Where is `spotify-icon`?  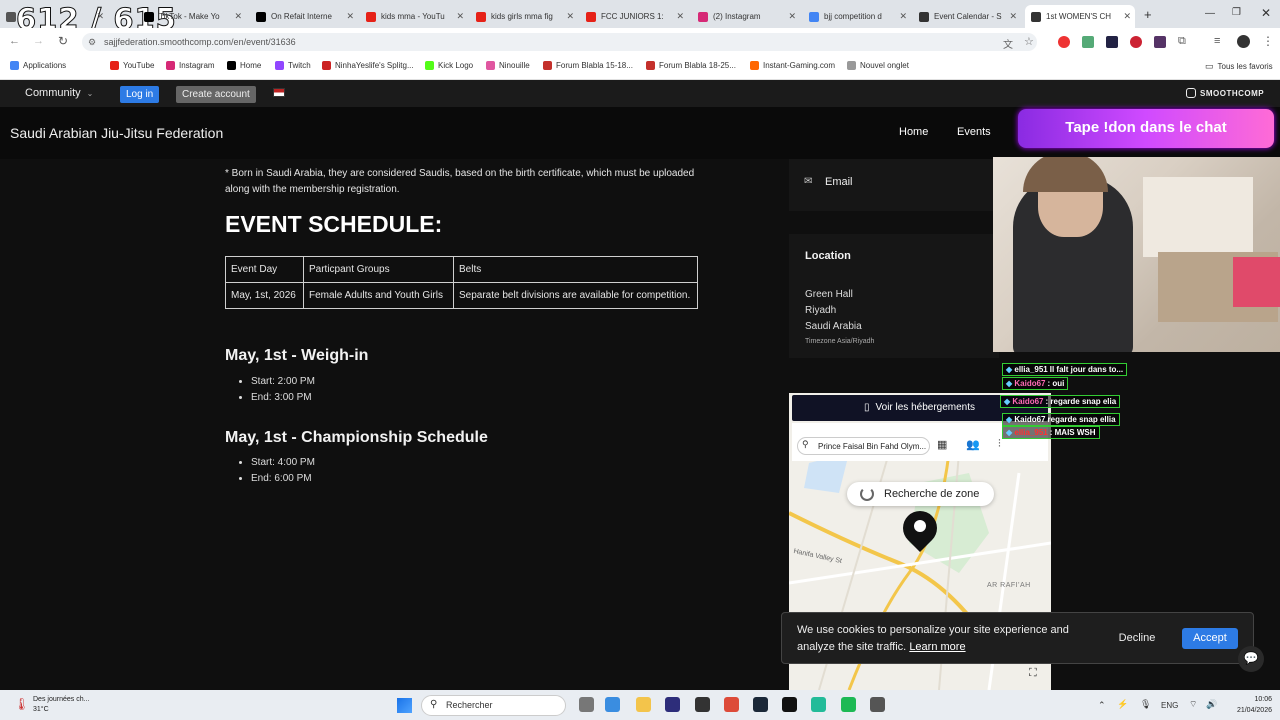
spotify-icon is located at coordinates (848, 704).